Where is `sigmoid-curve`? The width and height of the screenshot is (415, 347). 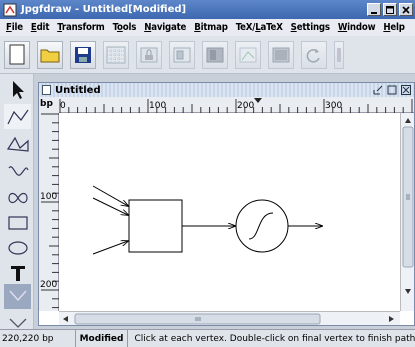
sigmoid-curve is located at coordinates (261, 226).